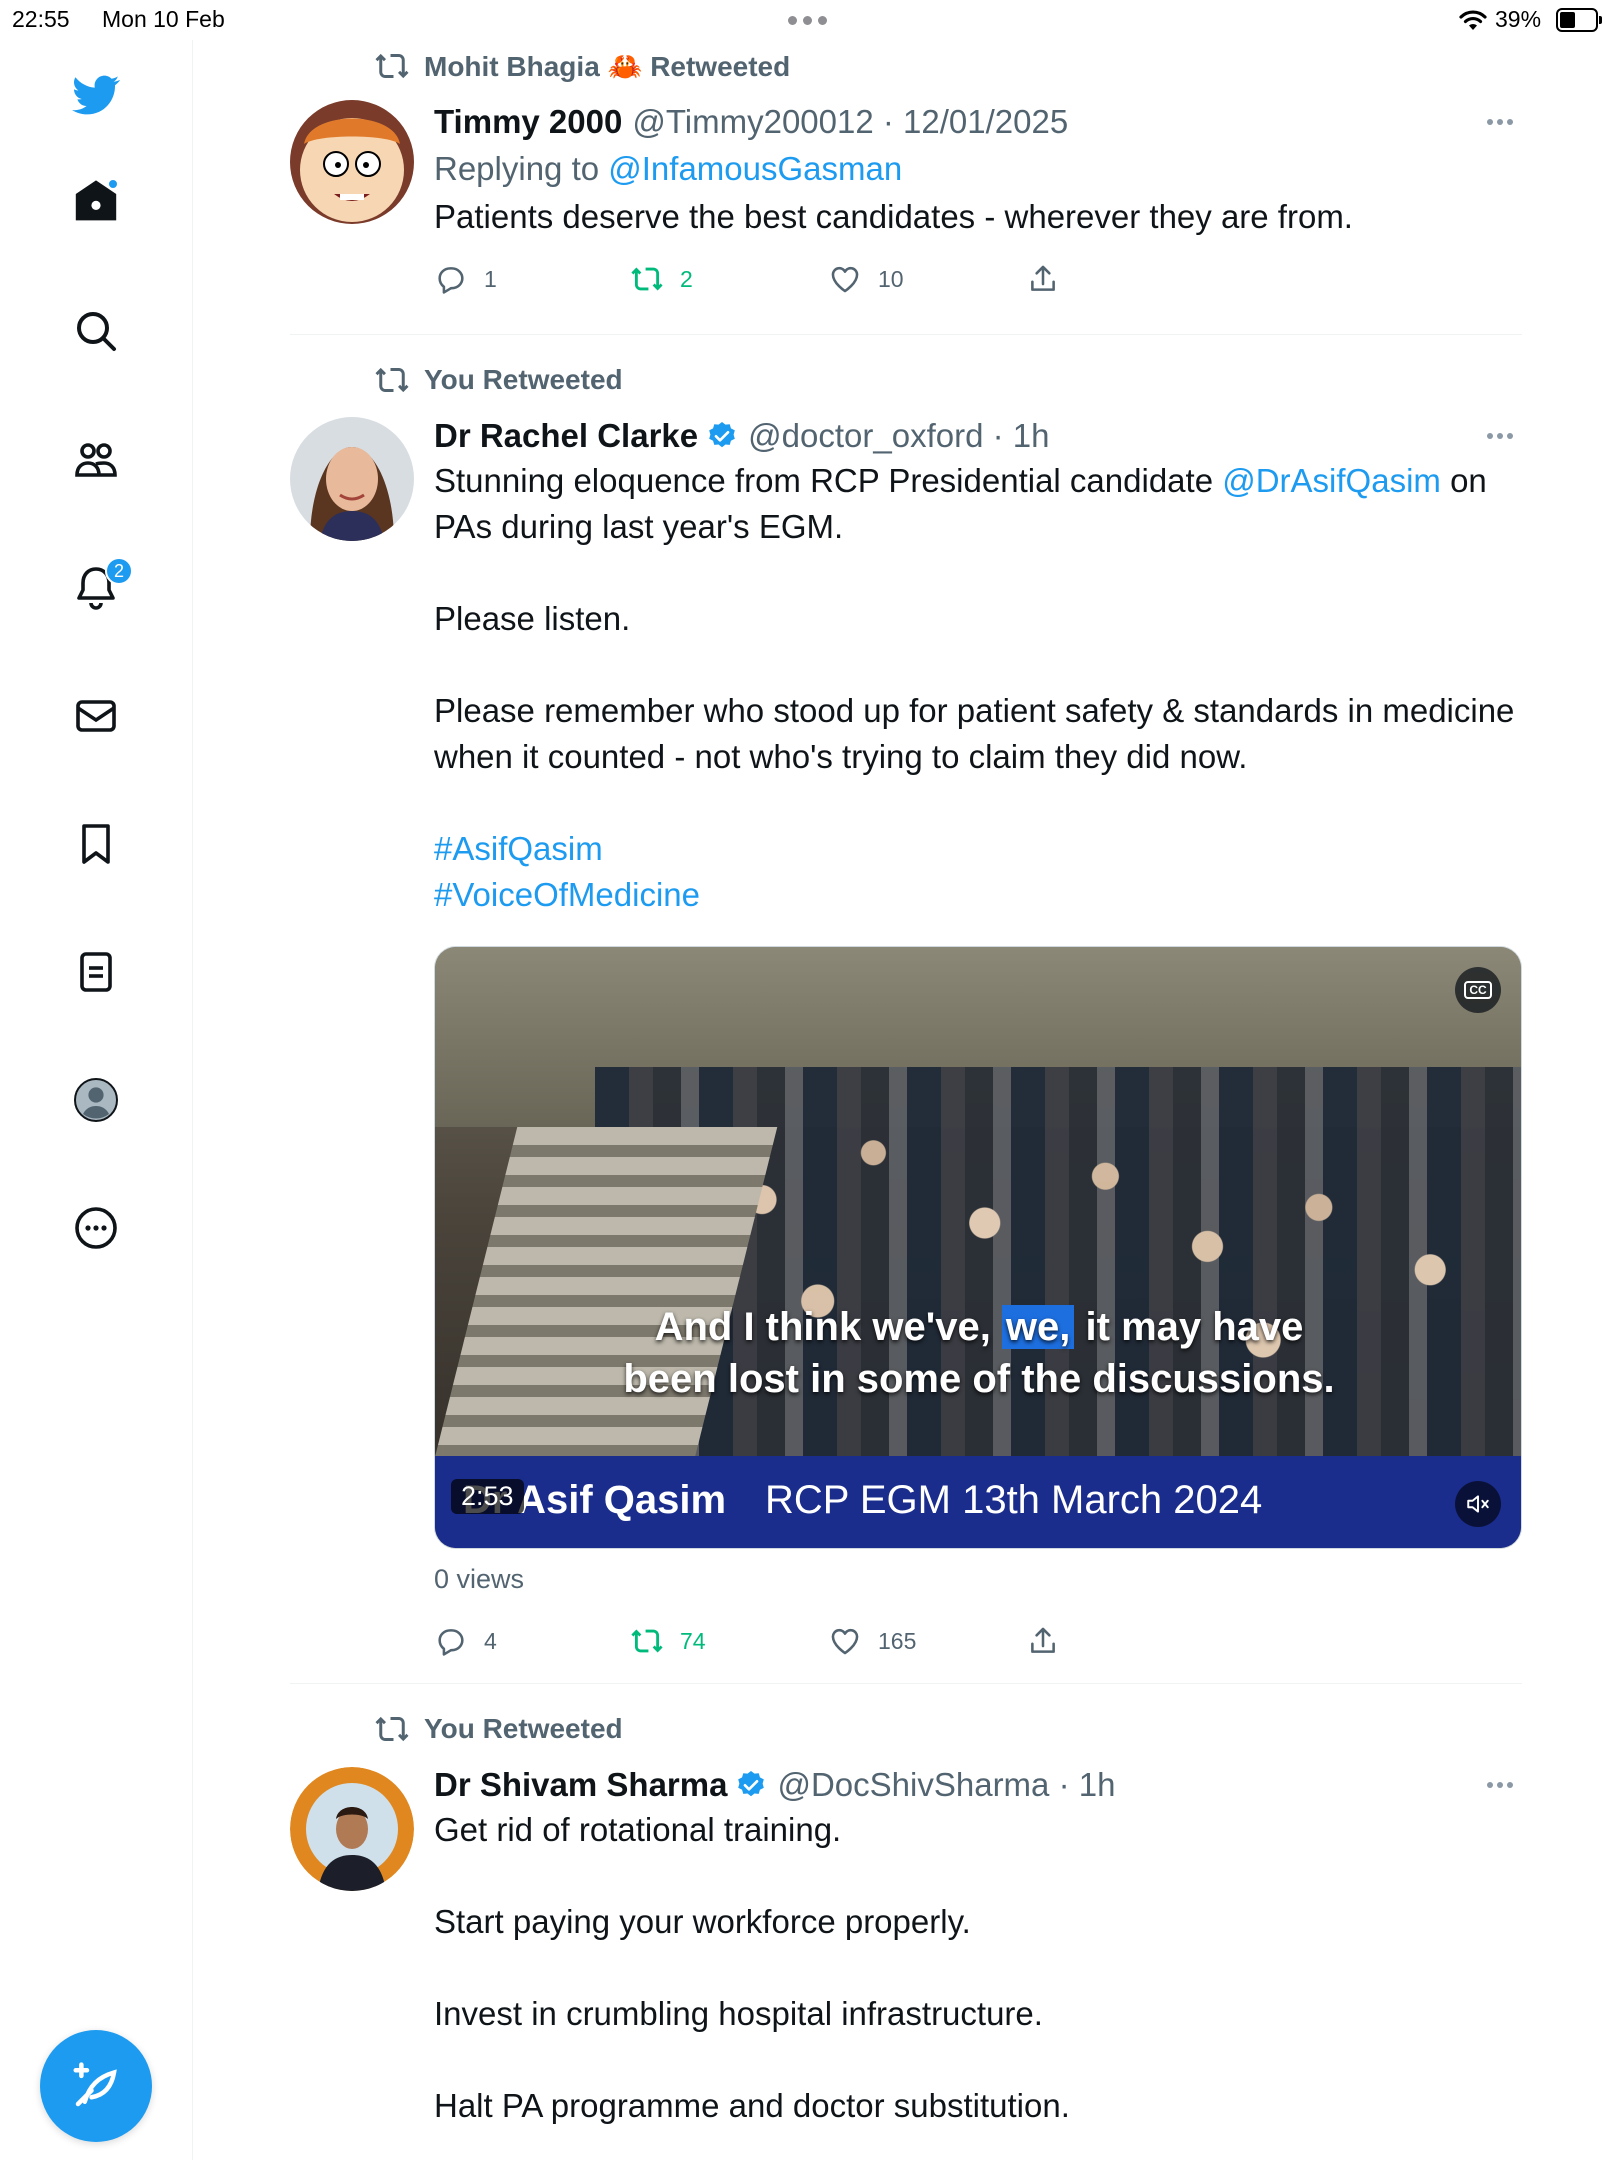 This screenshot has height=2160, width=1620. What do you see at coordinates (465, 279) in the screenshot?
I see `reply-button: 1` at bounding box center [465, 279].